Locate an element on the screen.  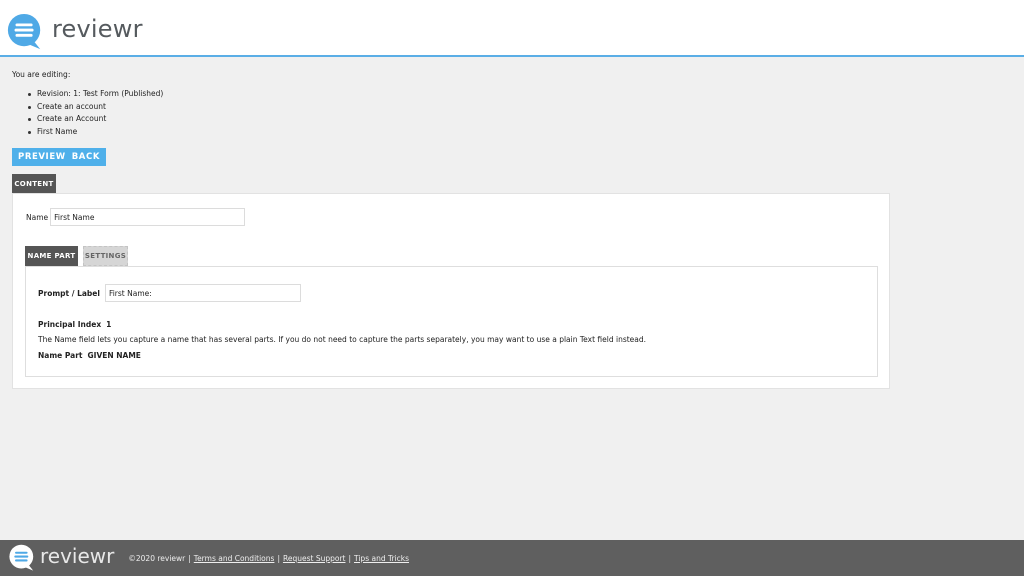
brand-name: reviewr is located at coordinates (97, 29).